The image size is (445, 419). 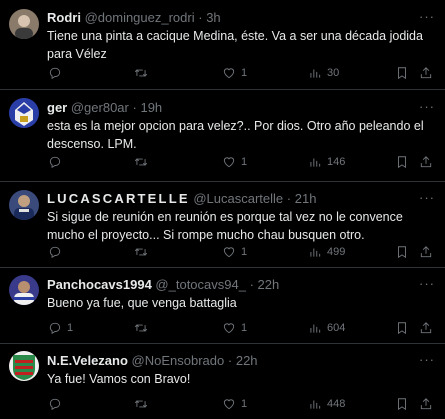 I want to click on tweet-text: Ya fue! Vamos con Bravo!, so click(x=119, y=379).